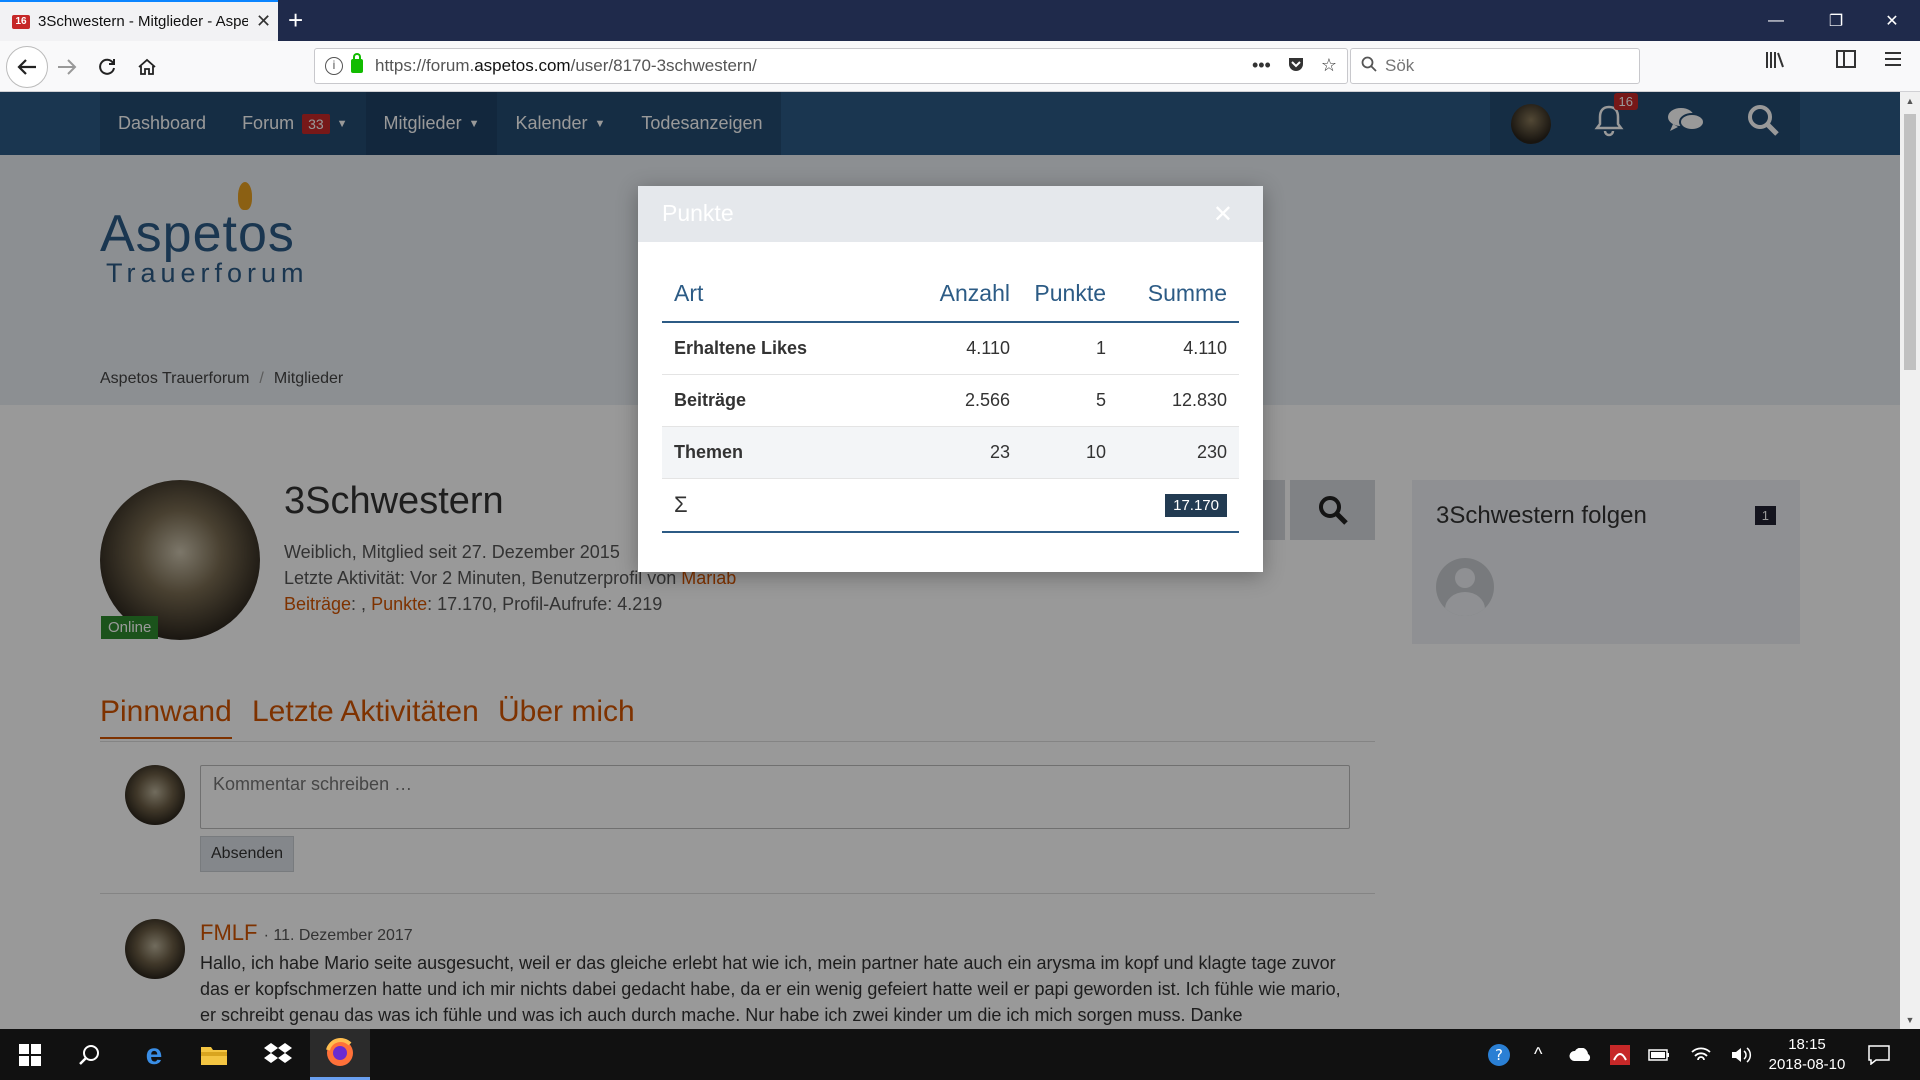 The image size is (1920, 1080). What do you see at coordinates (1775, 63) in the screenshot?
I see `library-icon` at bounding box center [1775, 63].